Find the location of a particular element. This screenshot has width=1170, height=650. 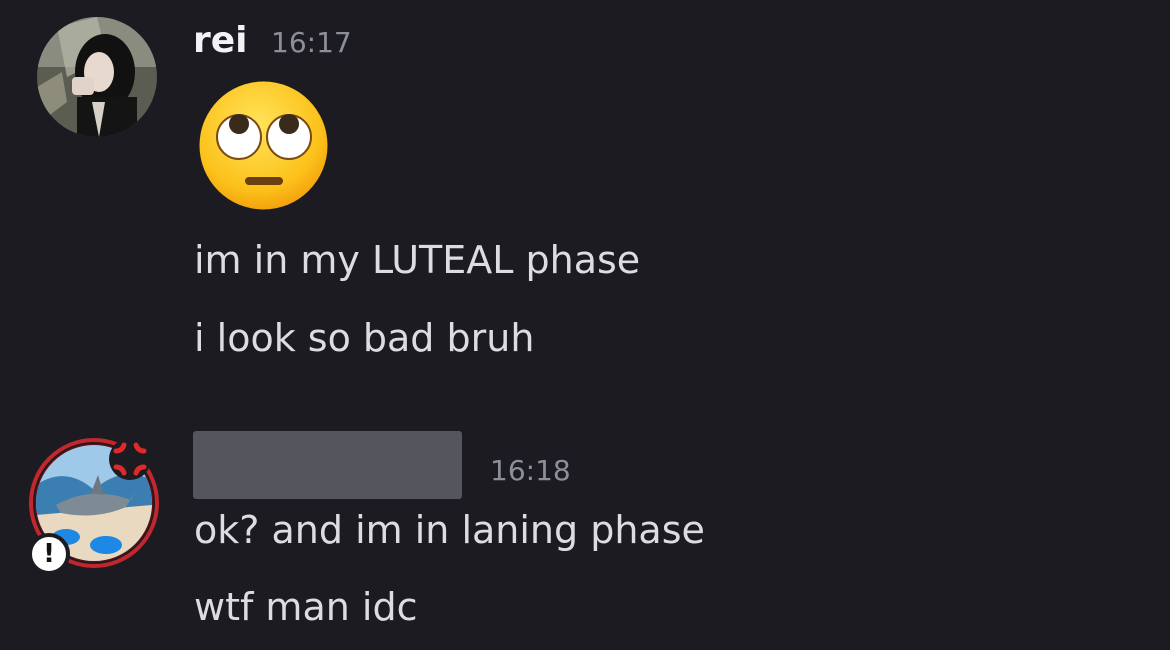

message-text: ok? and im in laning phase is located at coordinates (449, 530).